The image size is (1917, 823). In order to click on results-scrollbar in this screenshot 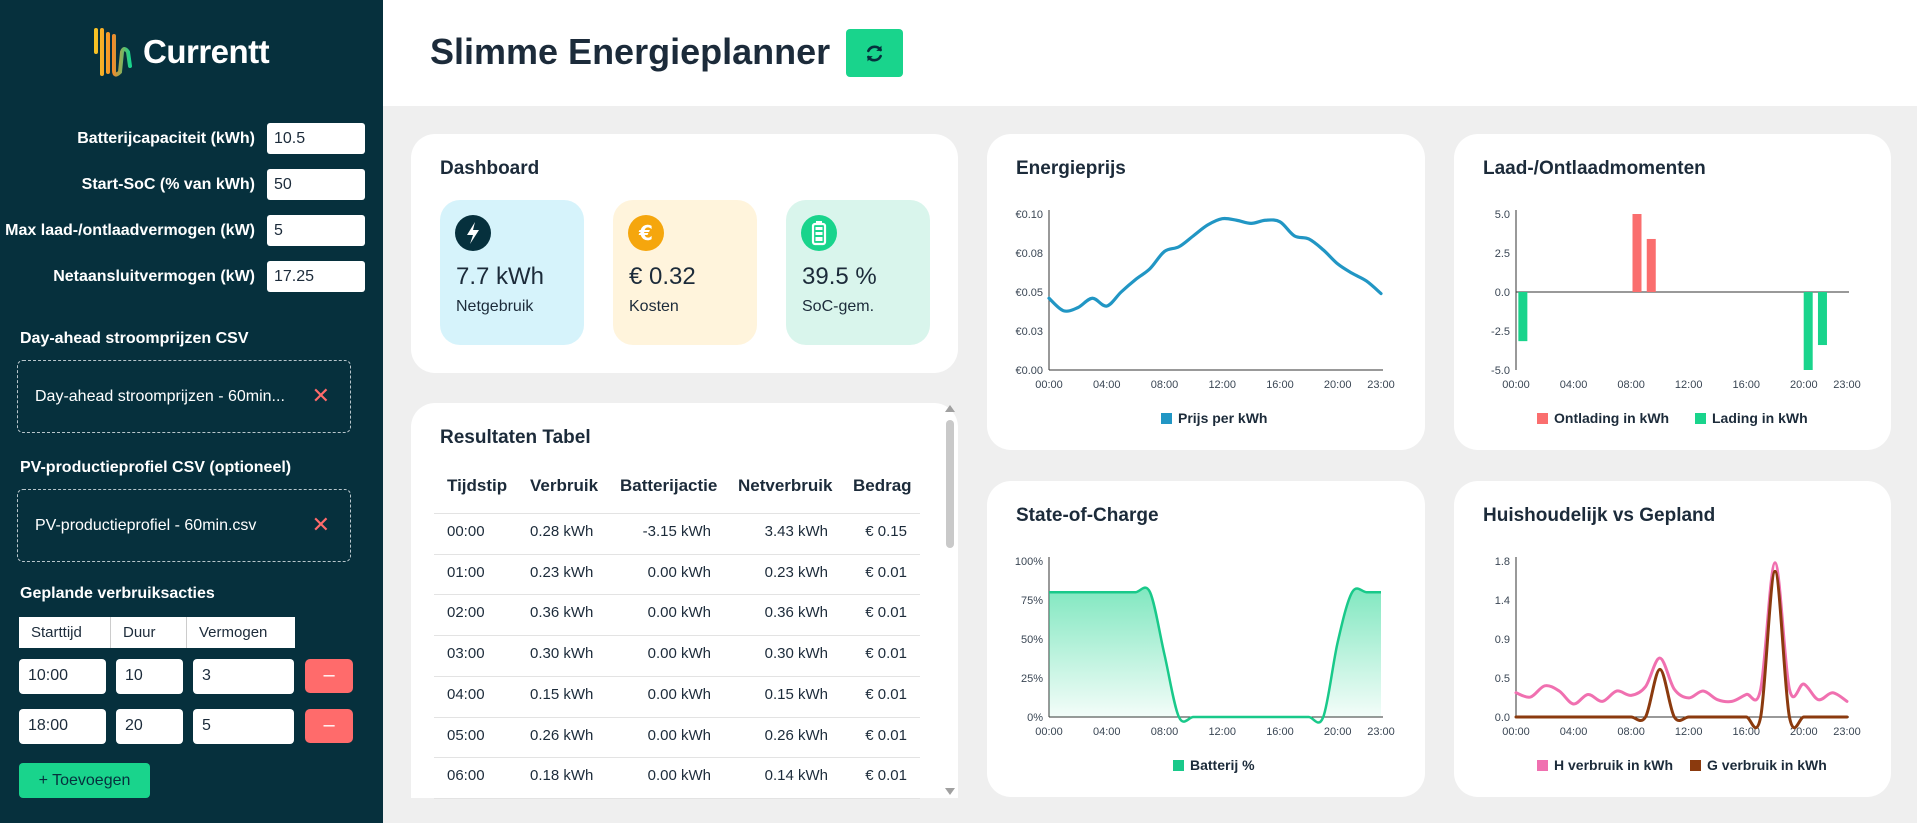, I will do `click(950, 484)`.